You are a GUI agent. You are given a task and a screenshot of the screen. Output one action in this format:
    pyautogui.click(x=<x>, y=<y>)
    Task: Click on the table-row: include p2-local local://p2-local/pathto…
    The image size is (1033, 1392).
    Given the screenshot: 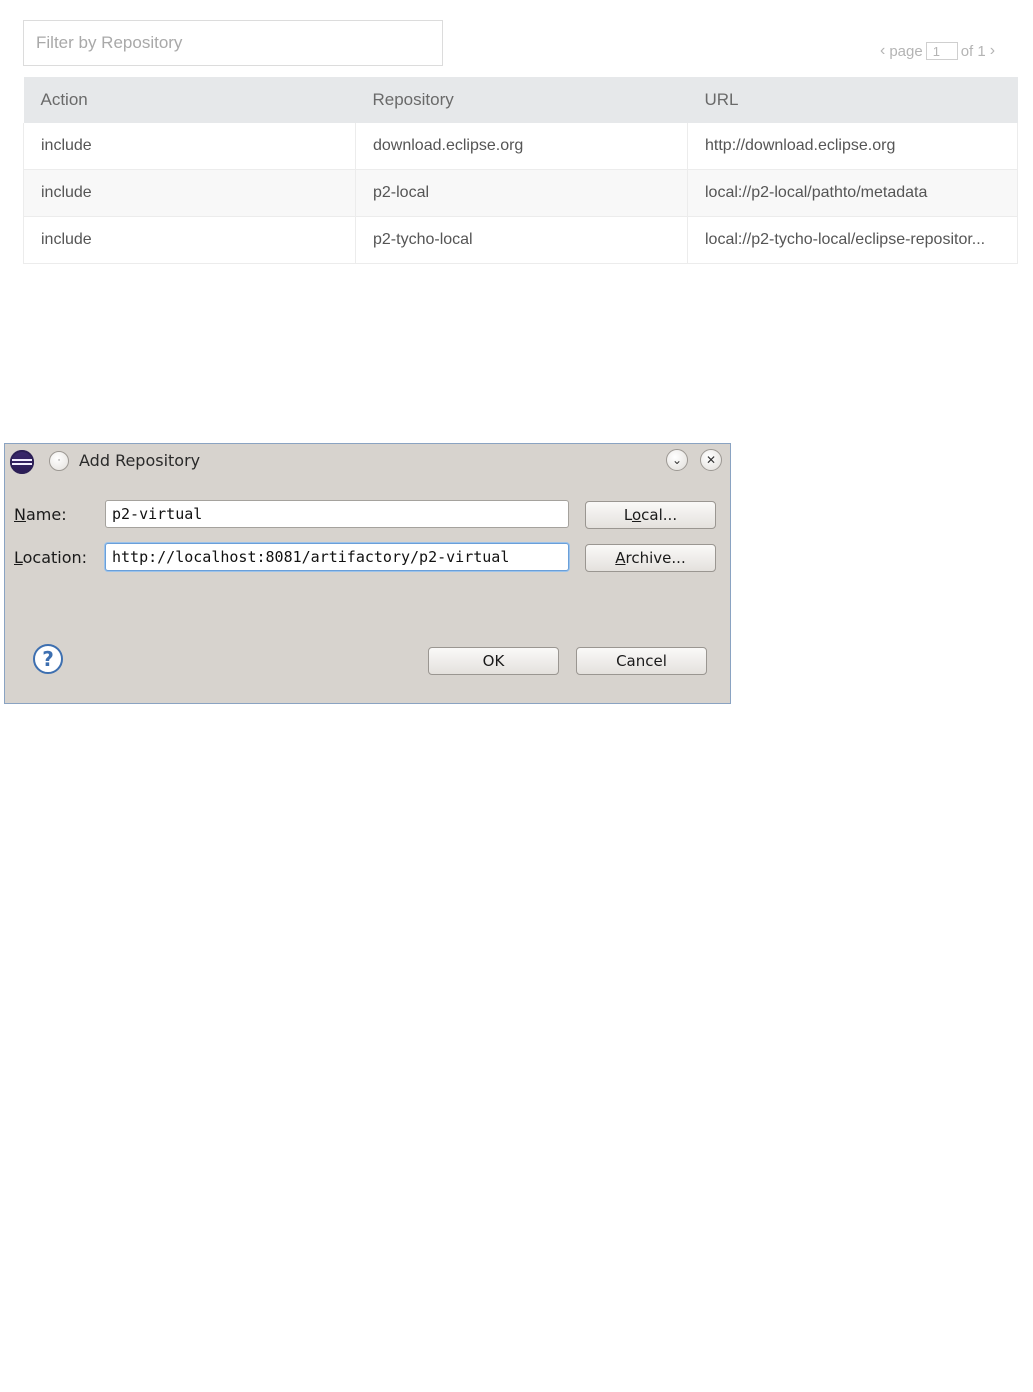 What is the action you would take?
    pyautogui.click(x=520, y=193)
    